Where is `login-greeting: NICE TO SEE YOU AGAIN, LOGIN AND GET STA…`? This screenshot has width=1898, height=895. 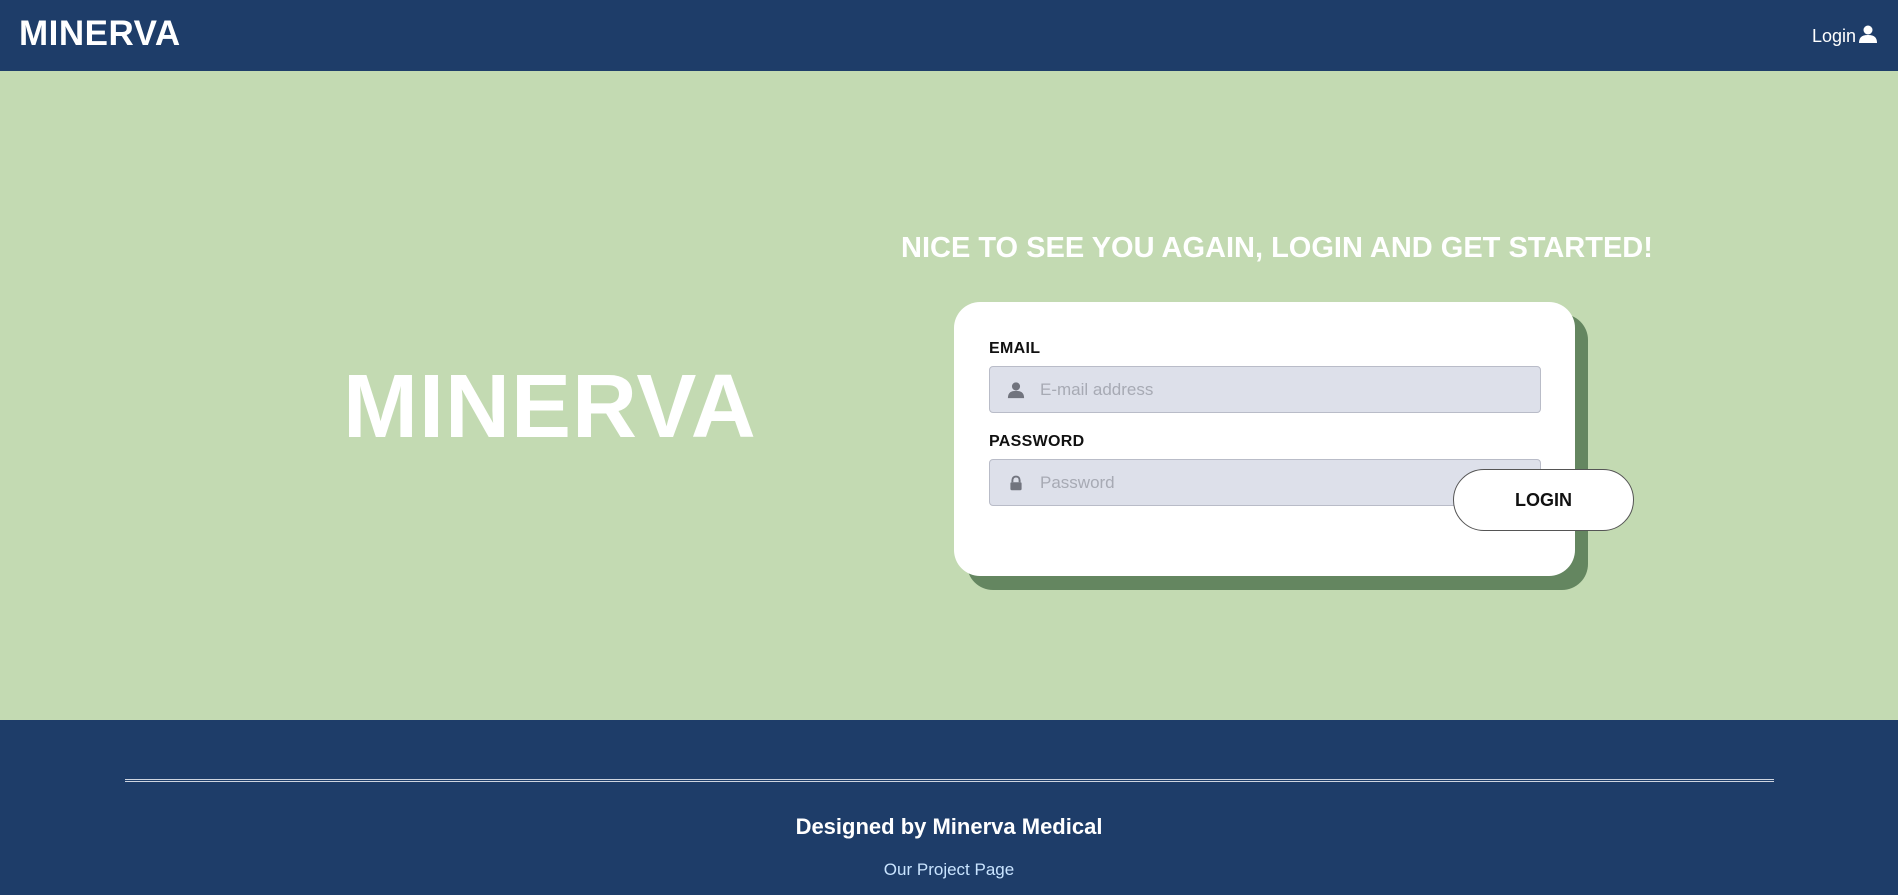 login-greeting: NICE TO SEE YOU AGAIN, LOGIN AND GET STA… is located at coordinates (1277, 248).